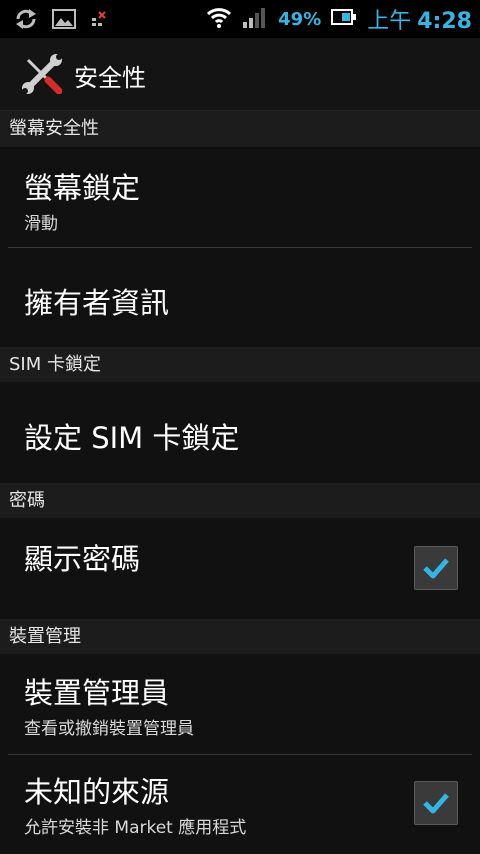 The height and width of the screenshot is (854, 480). What do you see at coordinates (240, 636) in the screenshot?
I see `section-header-device-admin: 裝置管理` at bounding box center [240, 636].